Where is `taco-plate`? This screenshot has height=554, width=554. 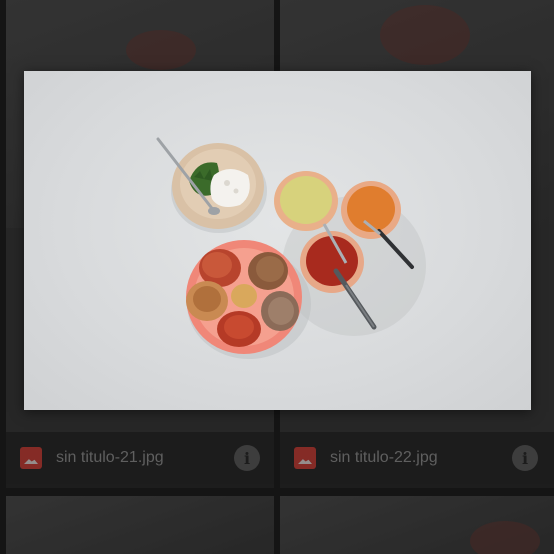
taco-plate is located at coordinates (244, 297).